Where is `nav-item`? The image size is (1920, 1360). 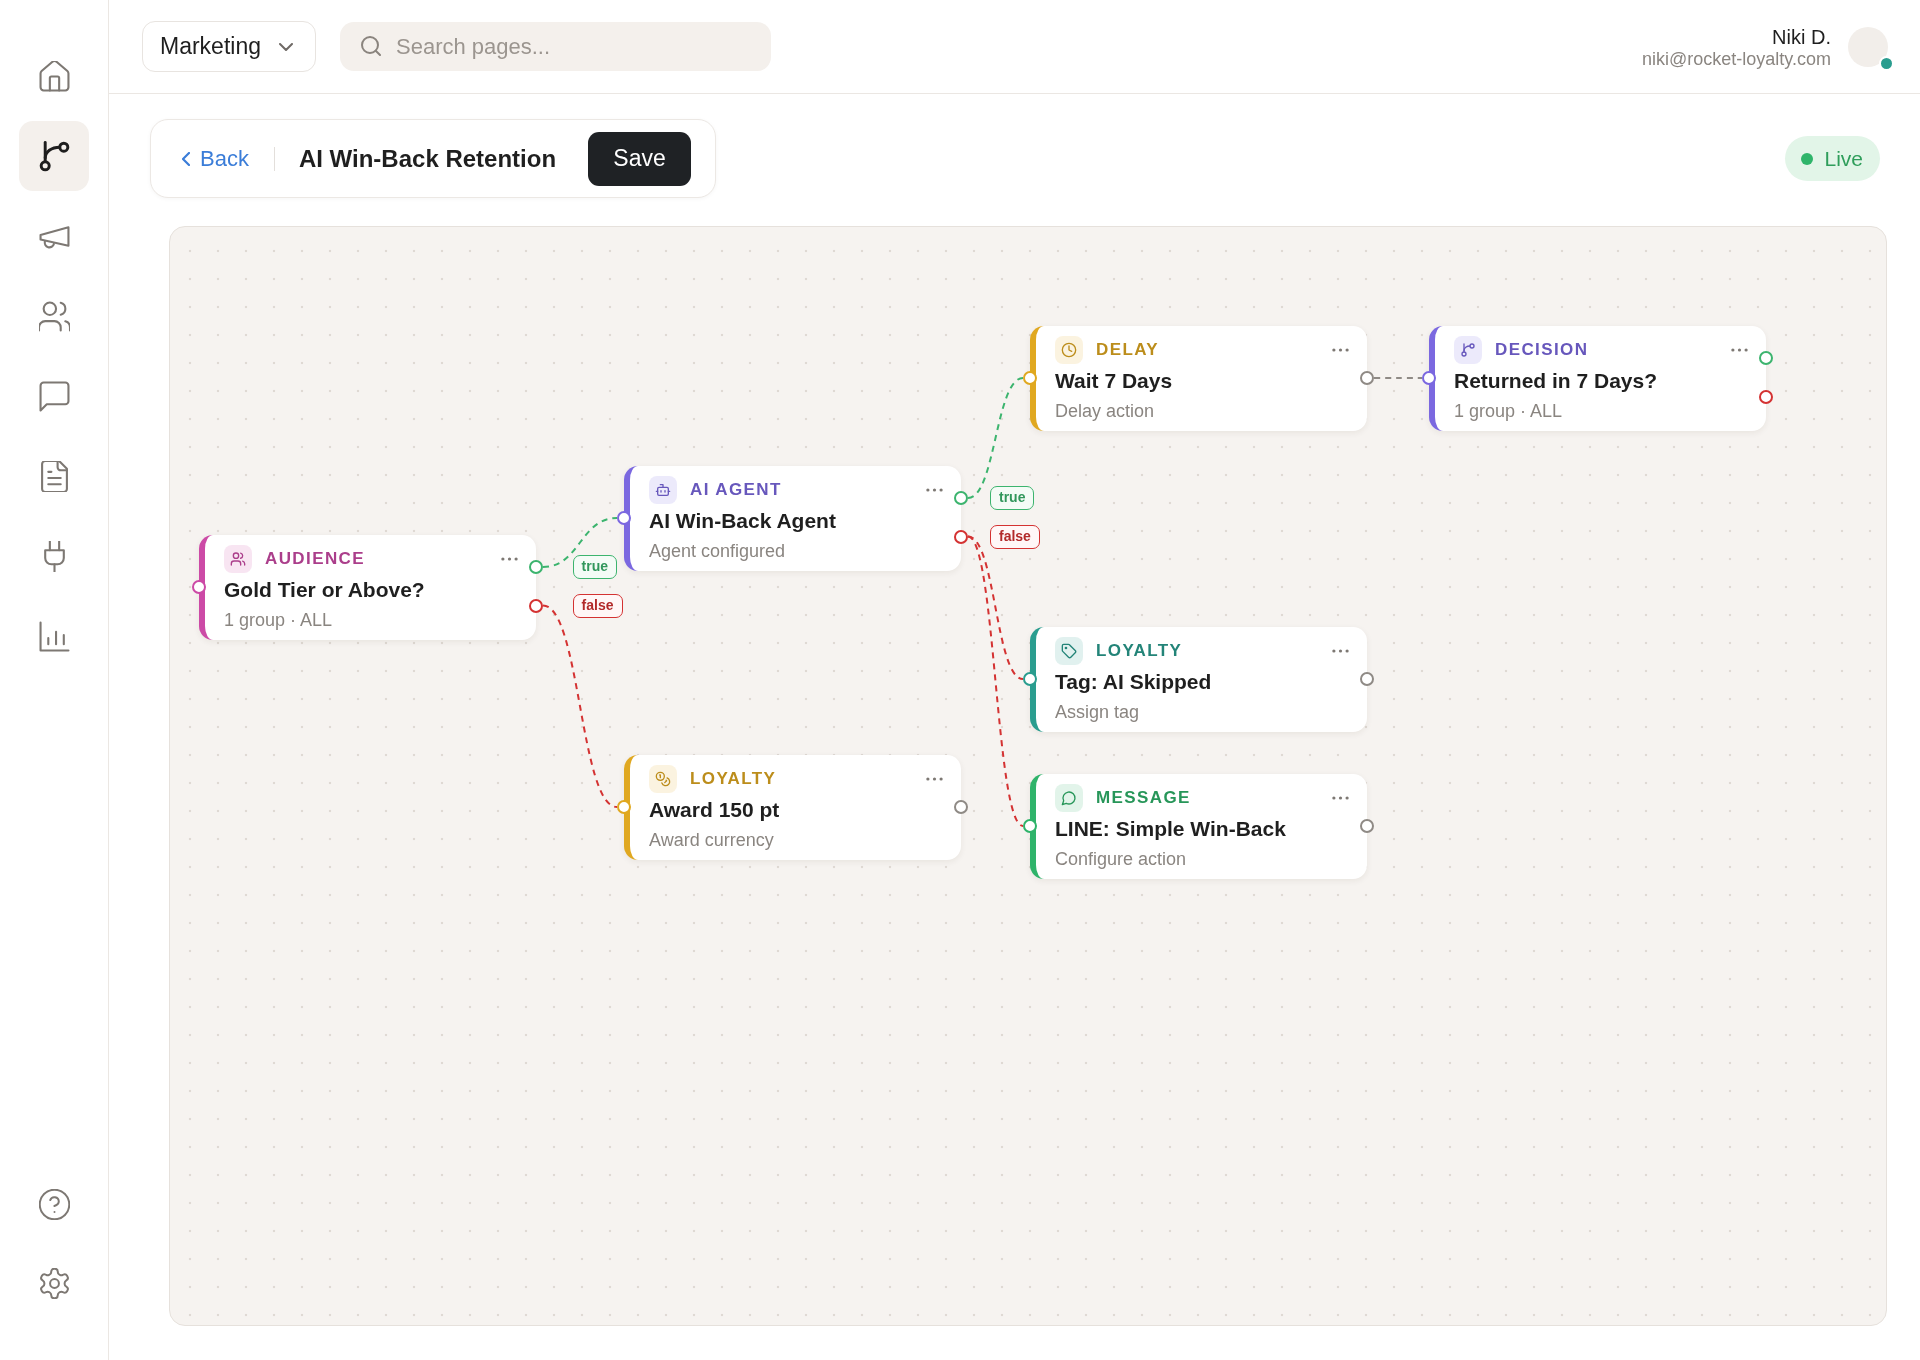
nav-item is located at coordinates (54, 156).